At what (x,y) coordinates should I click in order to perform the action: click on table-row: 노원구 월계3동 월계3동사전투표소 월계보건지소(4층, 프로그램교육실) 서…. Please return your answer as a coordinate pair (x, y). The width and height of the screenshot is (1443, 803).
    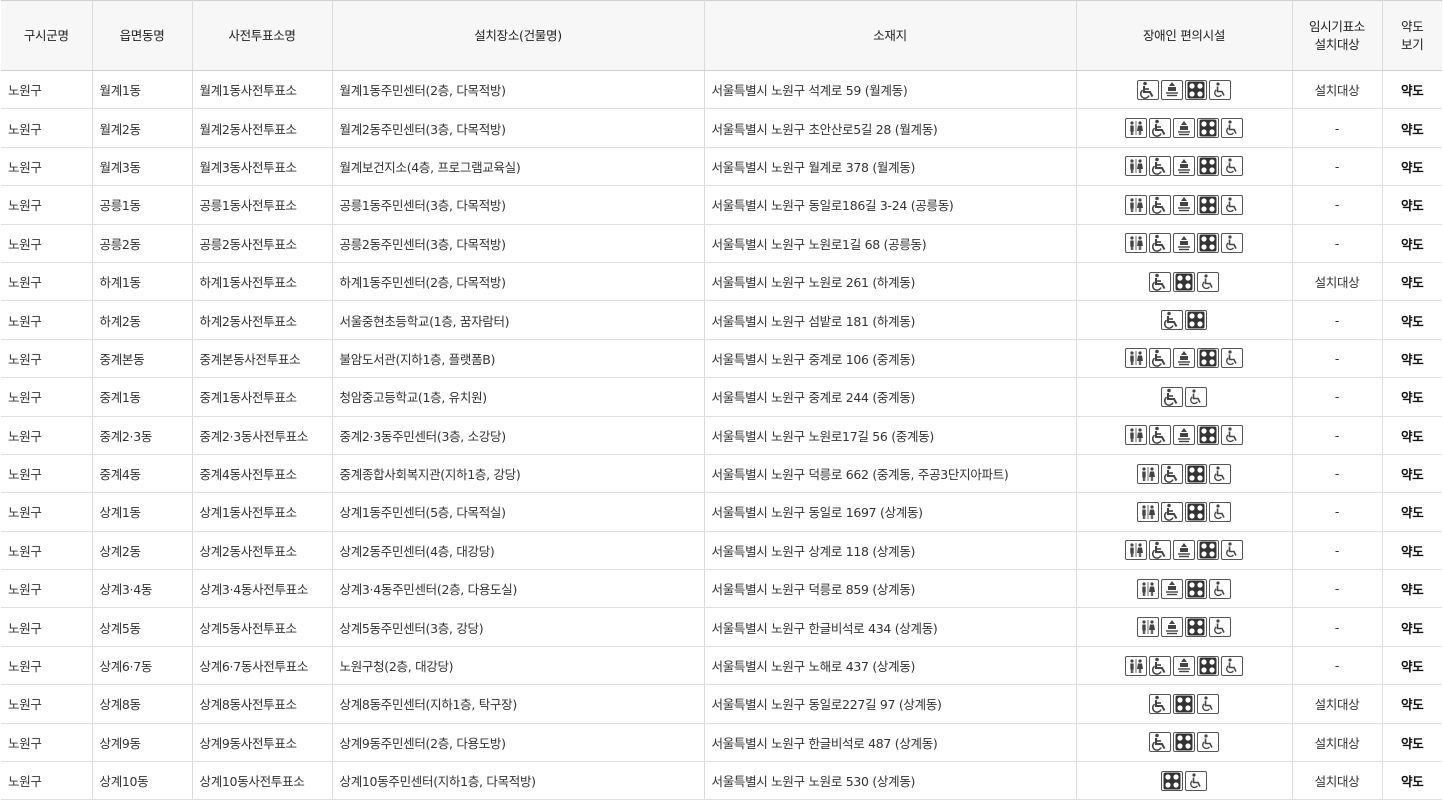
    Looking at the image, I should click on (721, 167).